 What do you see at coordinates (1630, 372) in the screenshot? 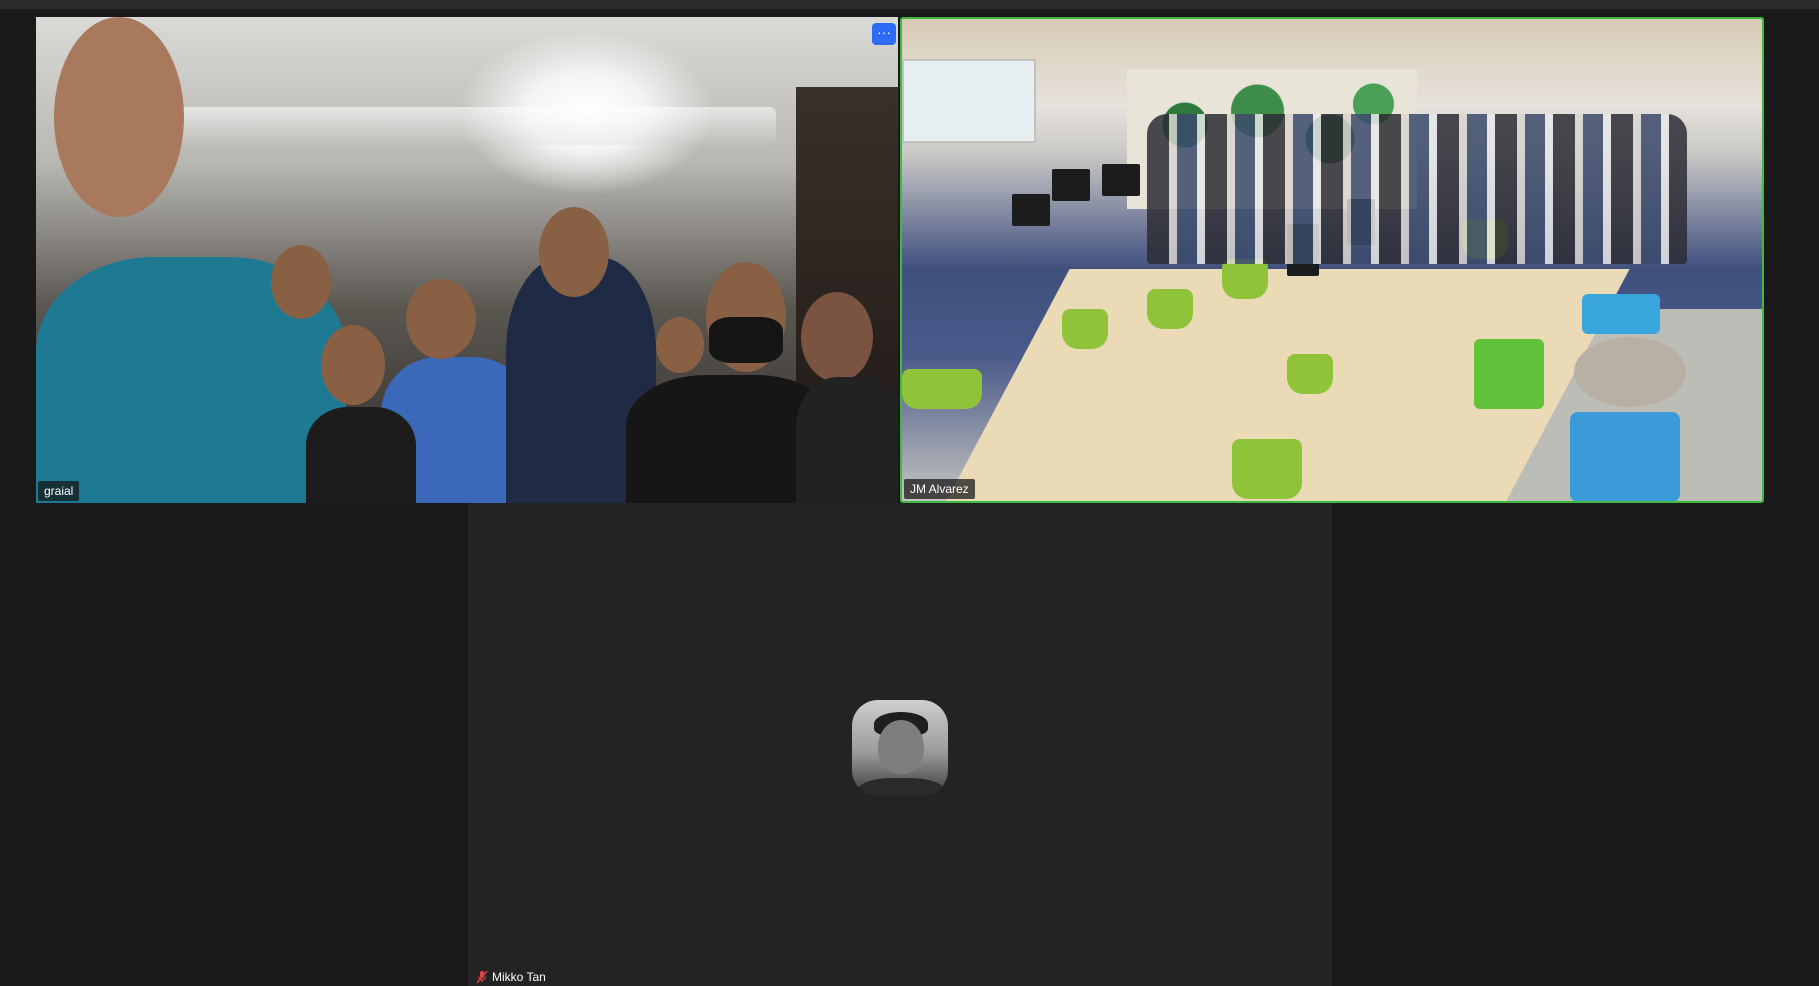
I see `round-ottoman` at bounding box center [1630, 372].